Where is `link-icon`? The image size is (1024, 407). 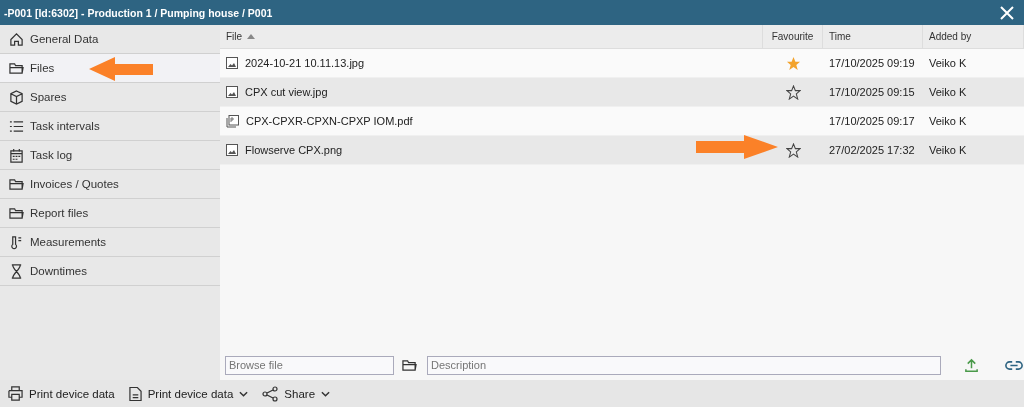 link-icon is located at coordinates (1014, 365).